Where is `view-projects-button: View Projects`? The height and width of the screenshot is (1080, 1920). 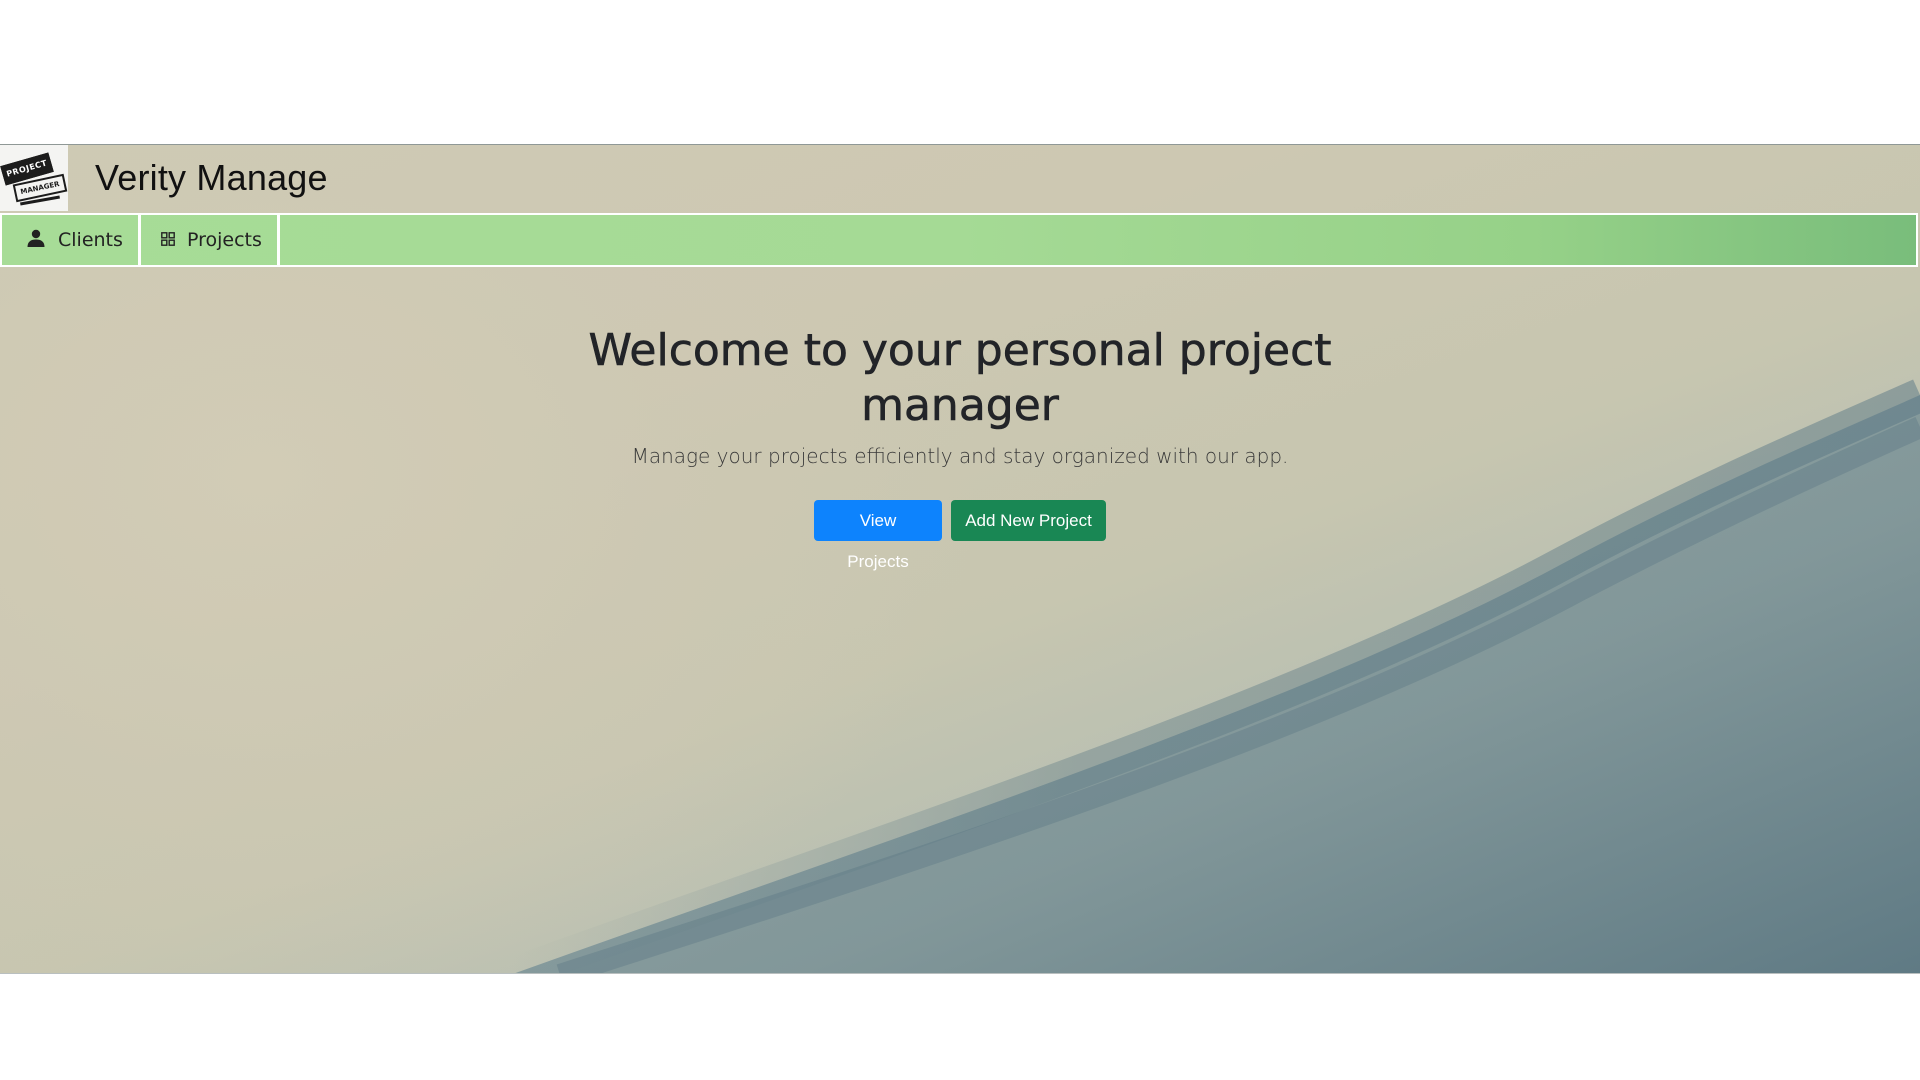 view-projects-button: View Projects is located at coordinates (878, 535).